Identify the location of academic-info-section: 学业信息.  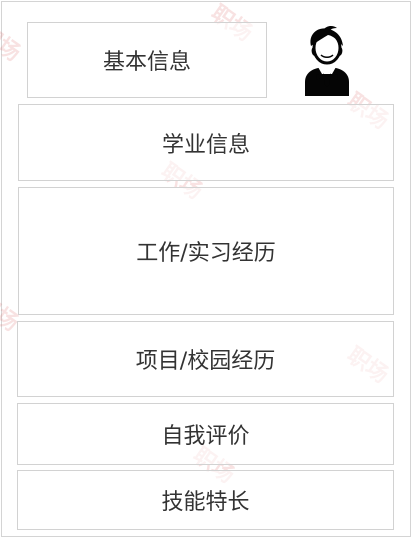
(206, 142).